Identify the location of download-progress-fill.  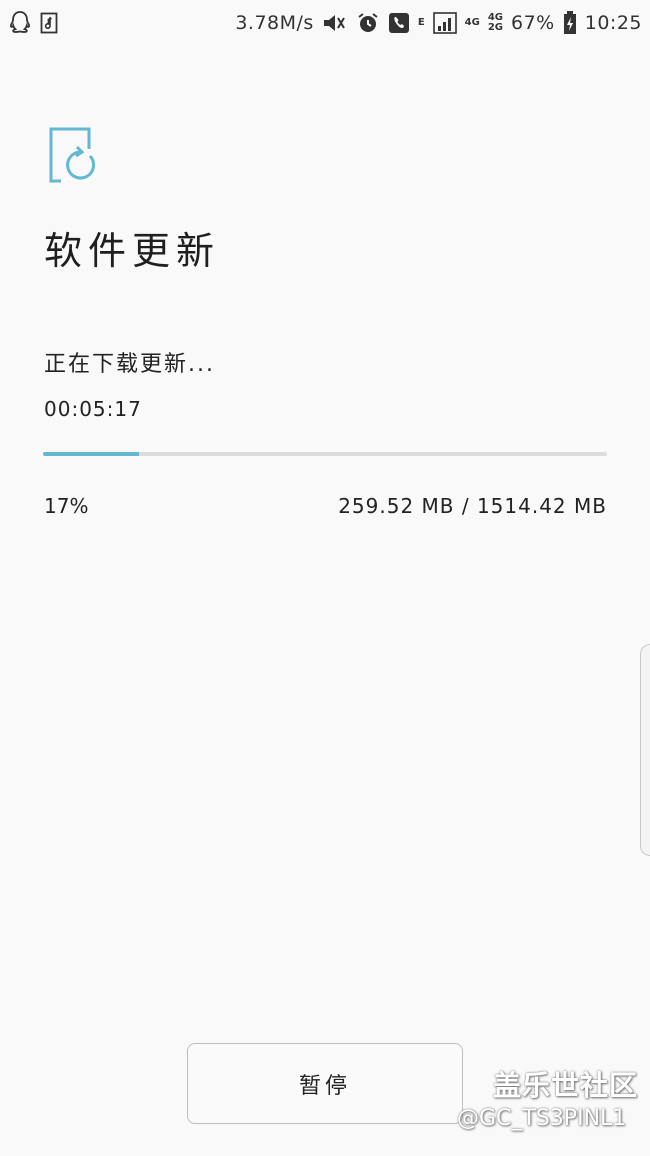
(91, 454).